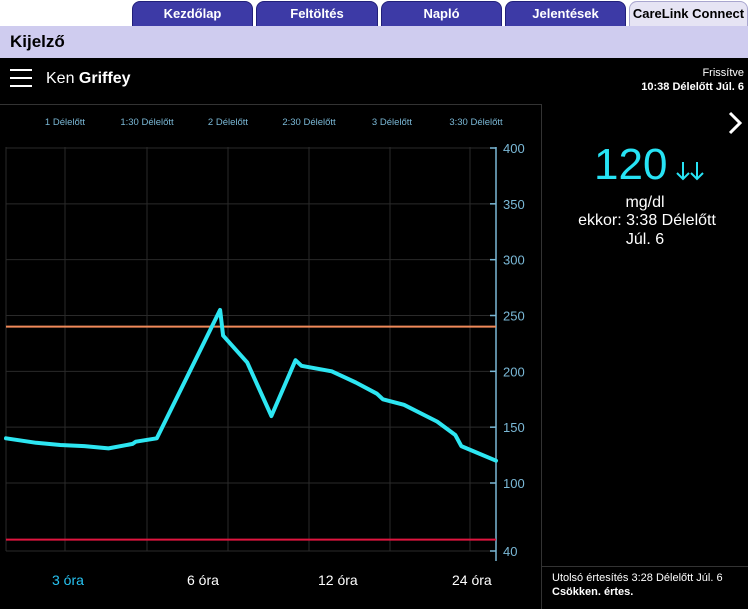 Image resolution: width=748 pixels, height=609 pixels. Describe the element at coordinates (441, 13) in the screenshot. I see `tab-naplo: Napló` at that location.